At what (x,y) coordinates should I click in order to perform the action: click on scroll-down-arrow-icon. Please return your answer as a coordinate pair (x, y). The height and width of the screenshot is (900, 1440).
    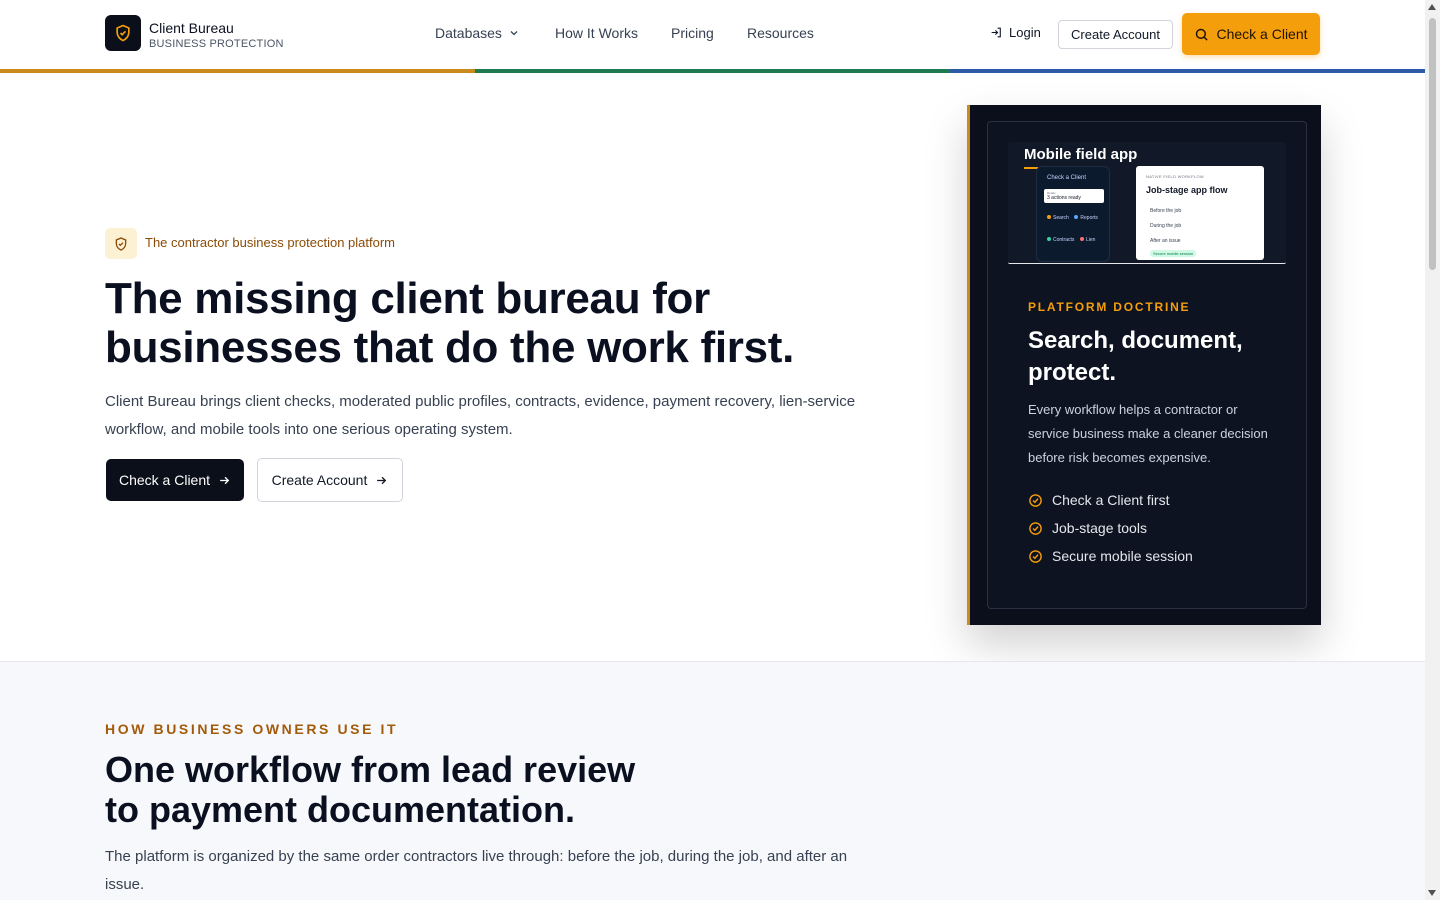
    Looking at the image, I should click on (1432, 893).